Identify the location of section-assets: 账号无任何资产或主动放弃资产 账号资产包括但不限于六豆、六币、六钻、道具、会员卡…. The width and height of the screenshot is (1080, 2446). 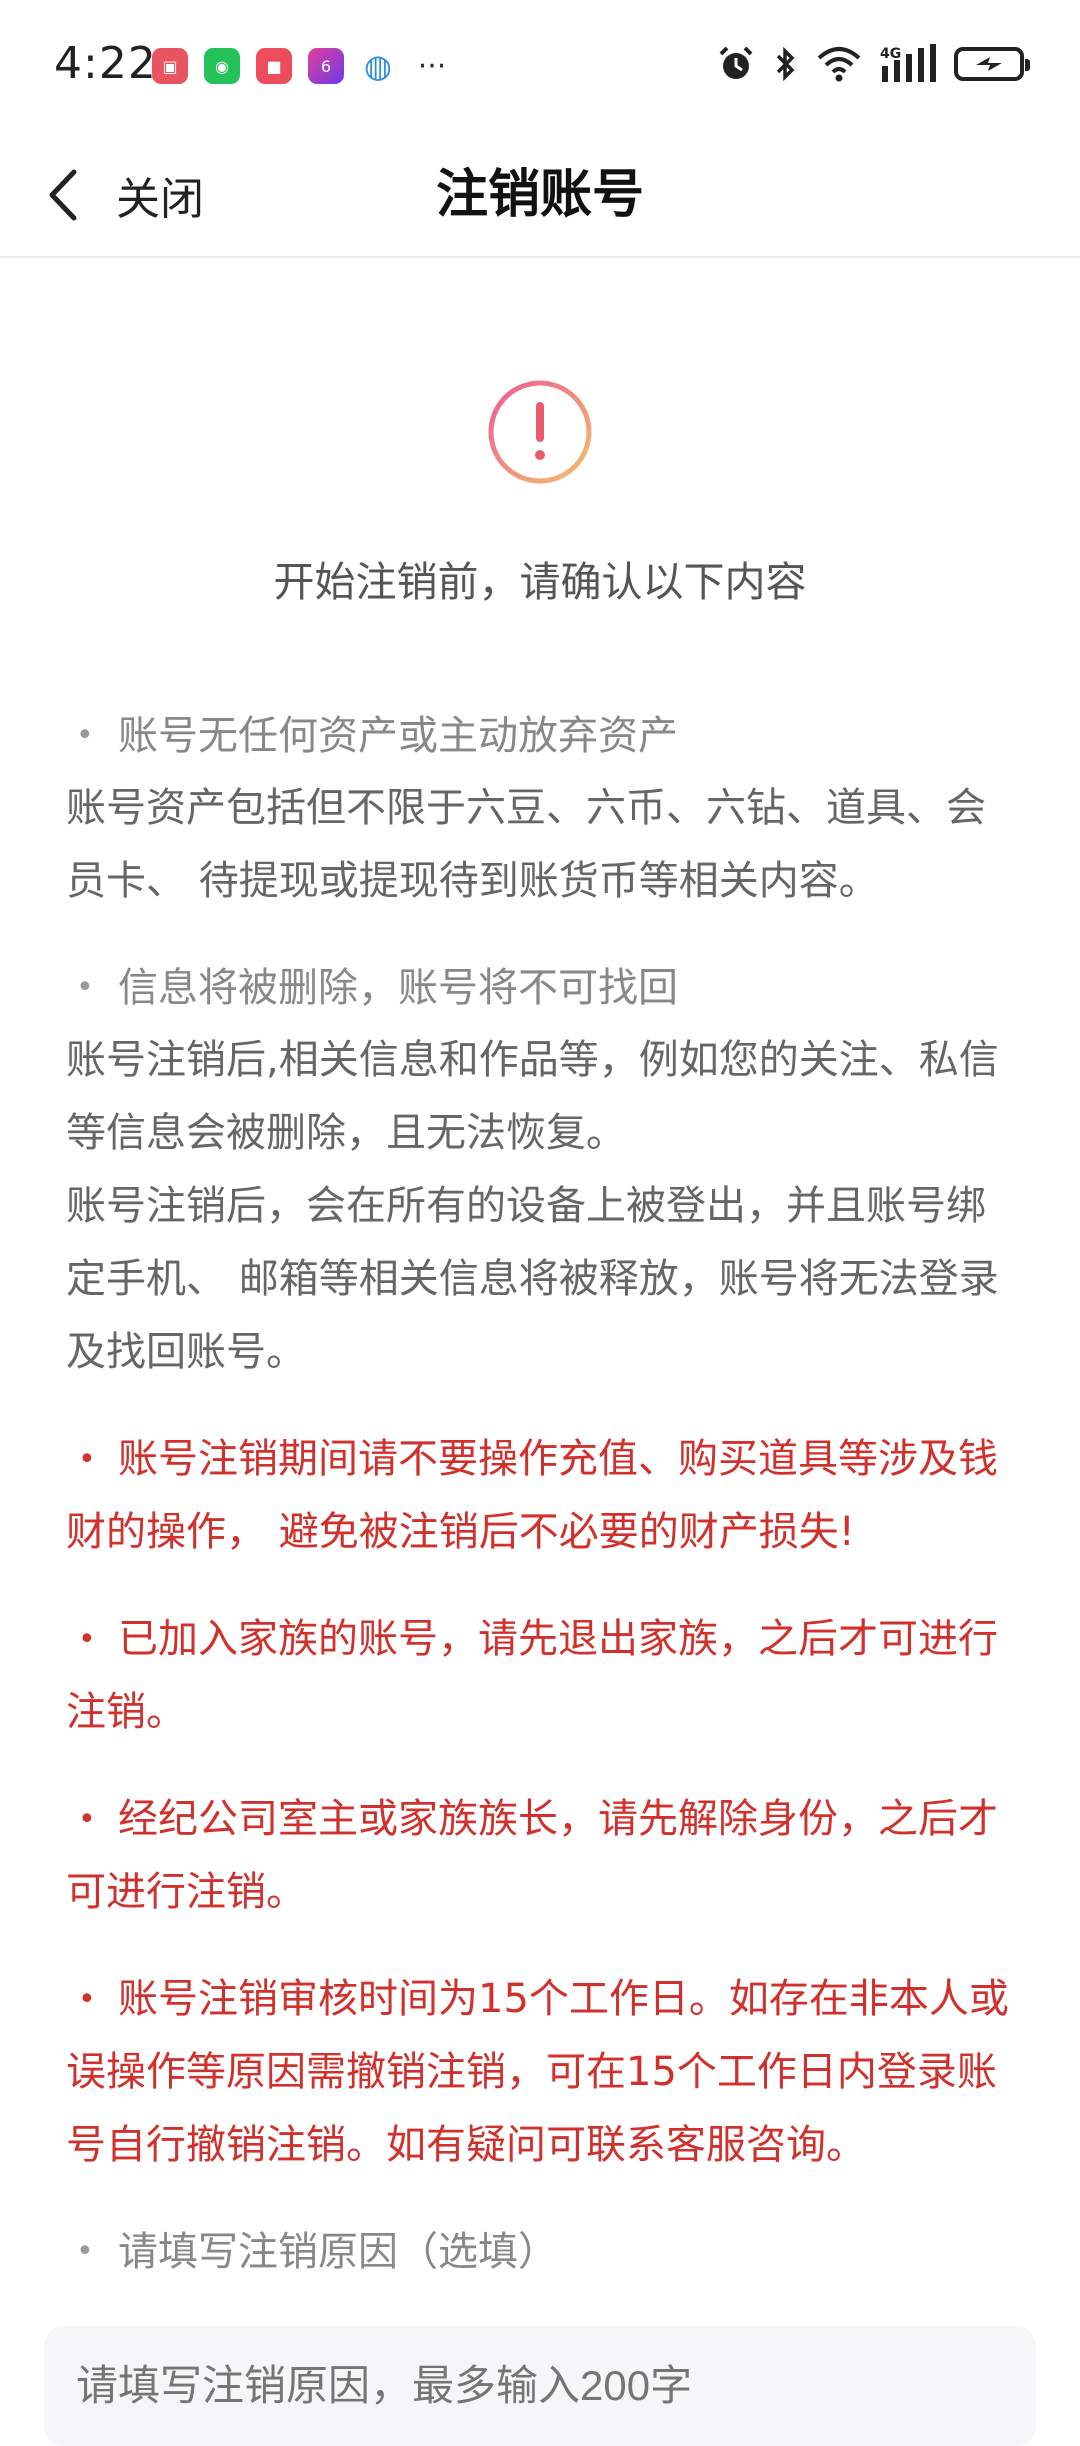
(541, 809).